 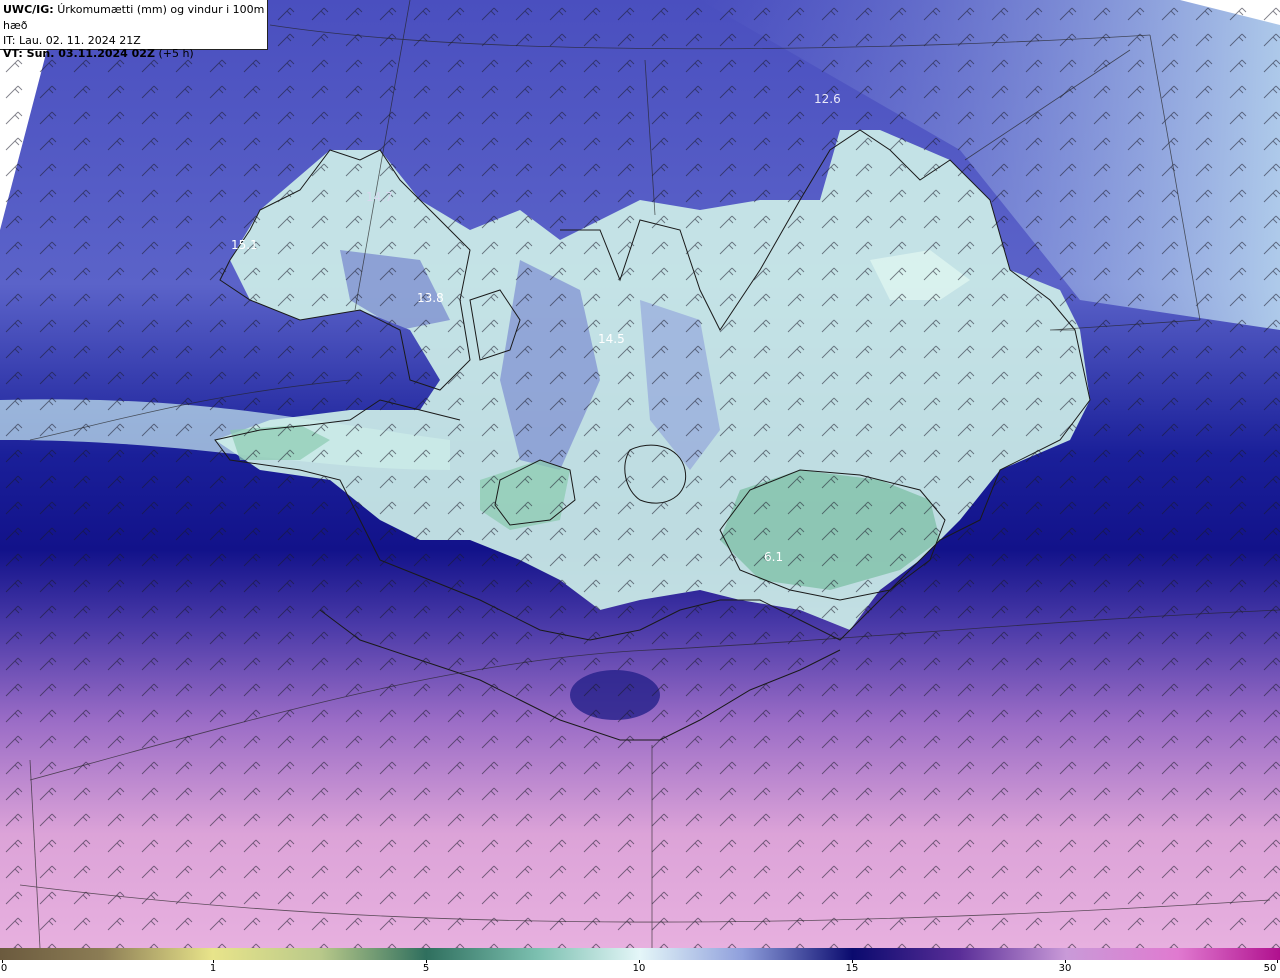 What do you see at coordinates (639, 968) in the screenshot?
I see `colorbar-tick: 10` at bounding box center [639, 968].